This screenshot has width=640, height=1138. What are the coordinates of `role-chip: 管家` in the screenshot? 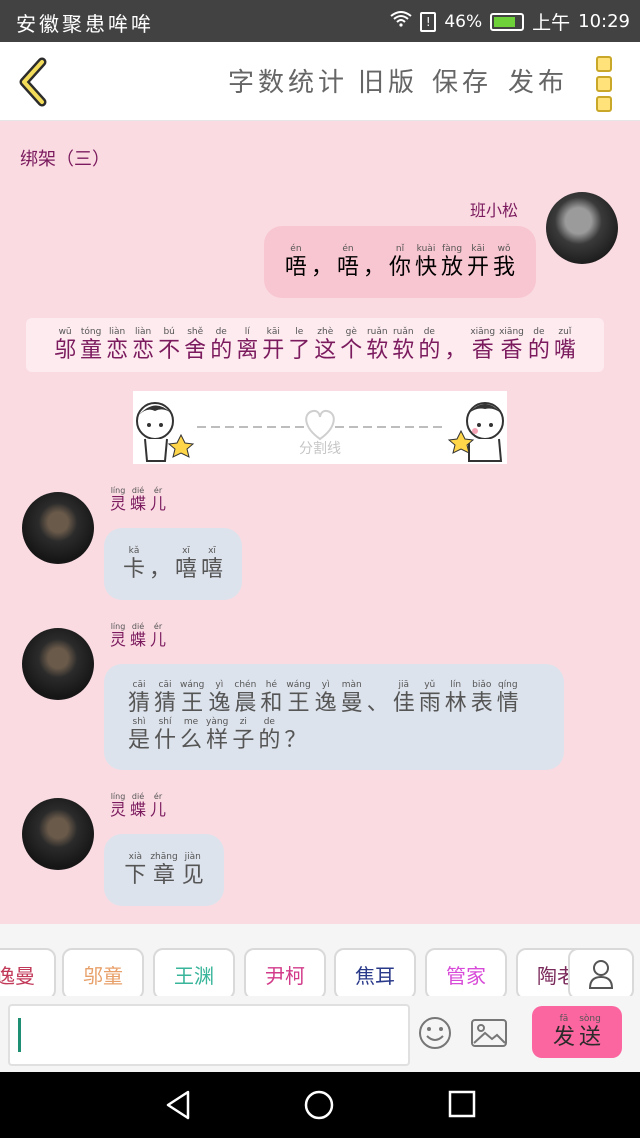 It's located at (466, 974).